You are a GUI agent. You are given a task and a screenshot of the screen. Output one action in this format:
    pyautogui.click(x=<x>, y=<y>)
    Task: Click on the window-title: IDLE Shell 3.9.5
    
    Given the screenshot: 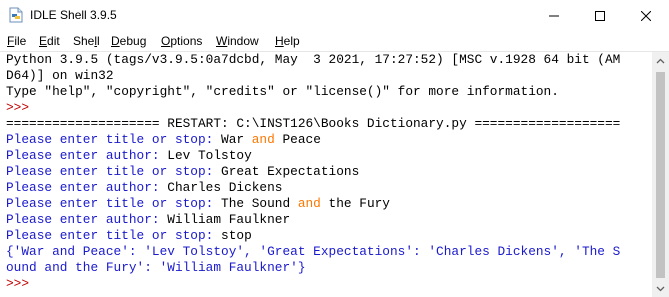 What is the action you would take?
    pyautogui.click(x=73, y=15)
    